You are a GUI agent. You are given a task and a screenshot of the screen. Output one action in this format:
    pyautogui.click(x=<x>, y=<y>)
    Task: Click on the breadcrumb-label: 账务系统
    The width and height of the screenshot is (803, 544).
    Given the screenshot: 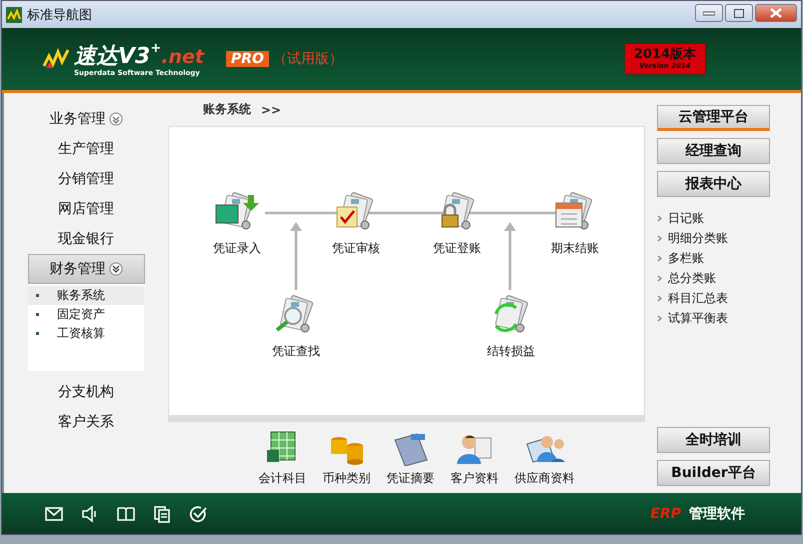 What is the action you would take?
    pyautogui.click(x=227, y=109)
    